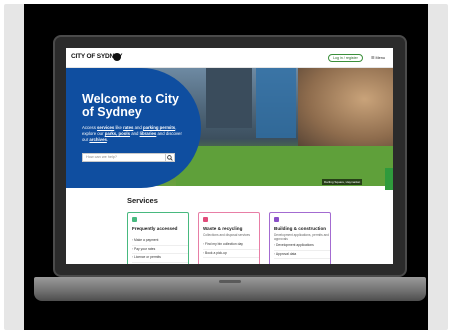 This screenshot has width=452, height=334. Describe the element at coordinates (345, 107) in the screenshot. I see `building-curved` at that location.